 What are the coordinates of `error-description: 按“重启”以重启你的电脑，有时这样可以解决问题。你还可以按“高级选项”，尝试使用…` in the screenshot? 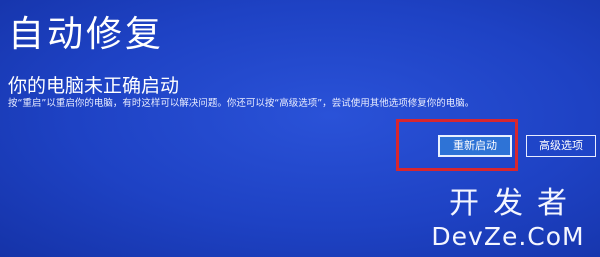 It's located at (241, 103).